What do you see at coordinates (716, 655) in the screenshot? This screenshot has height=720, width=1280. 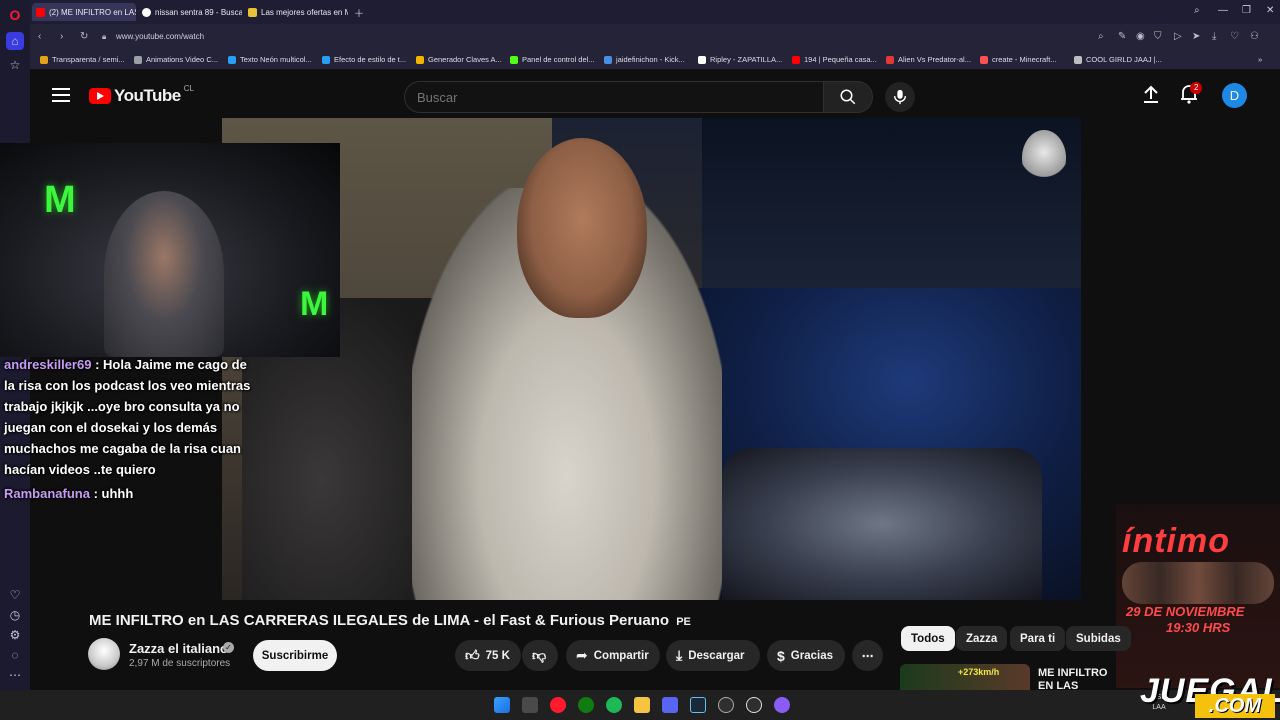 I see `download-label: Descargar` at bounding box center [716, 655].